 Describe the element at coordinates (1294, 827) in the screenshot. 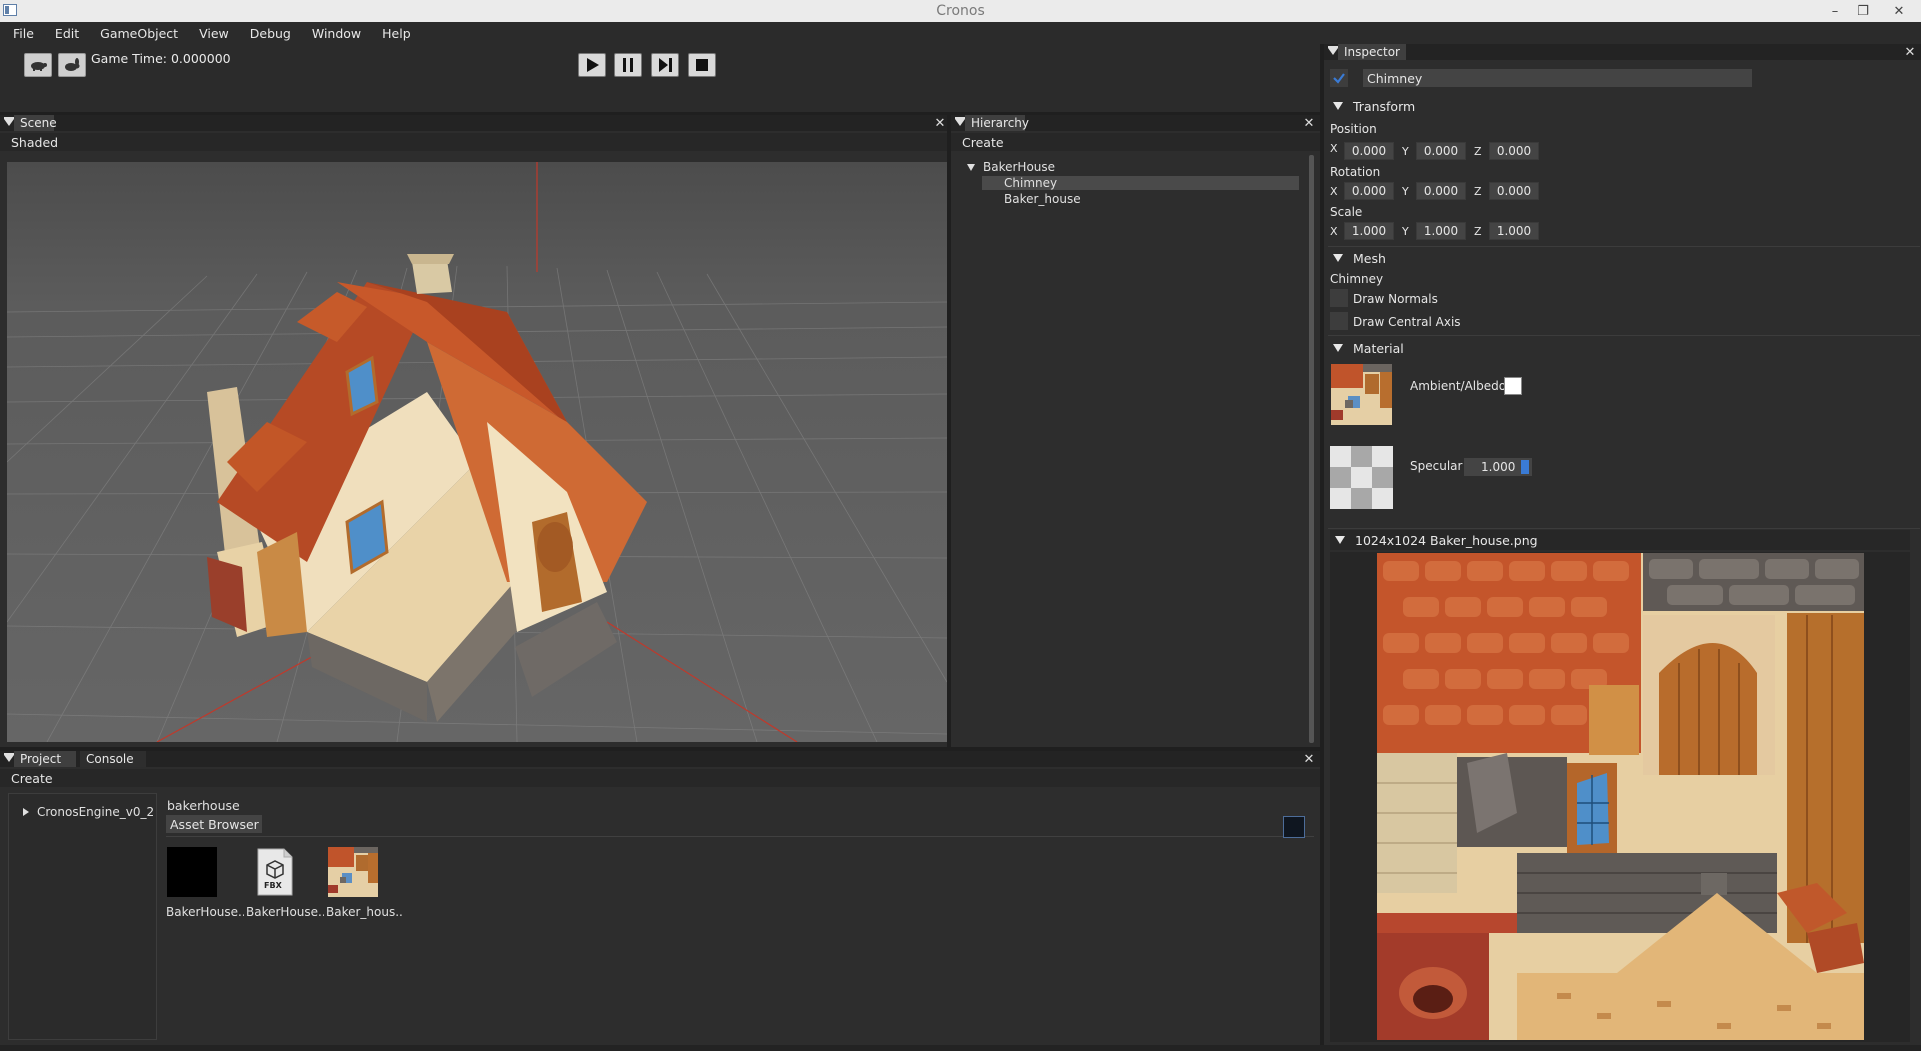

I see `color-picker-icon` at that location.